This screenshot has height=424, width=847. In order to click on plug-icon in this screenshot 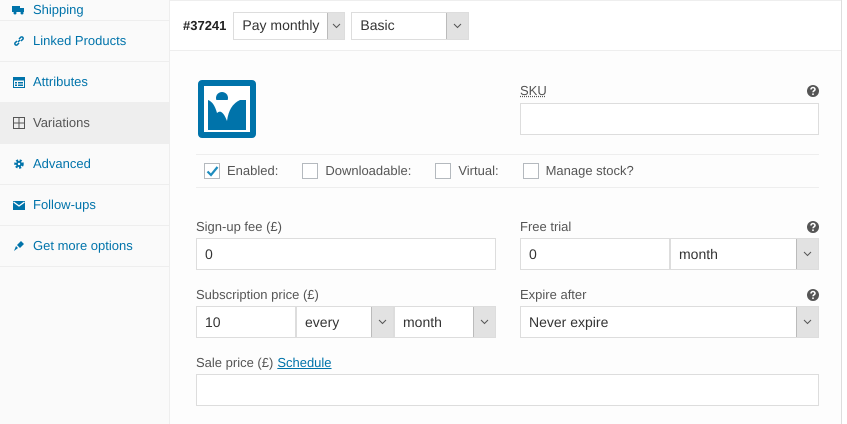, I will do `click(18, 246)`.